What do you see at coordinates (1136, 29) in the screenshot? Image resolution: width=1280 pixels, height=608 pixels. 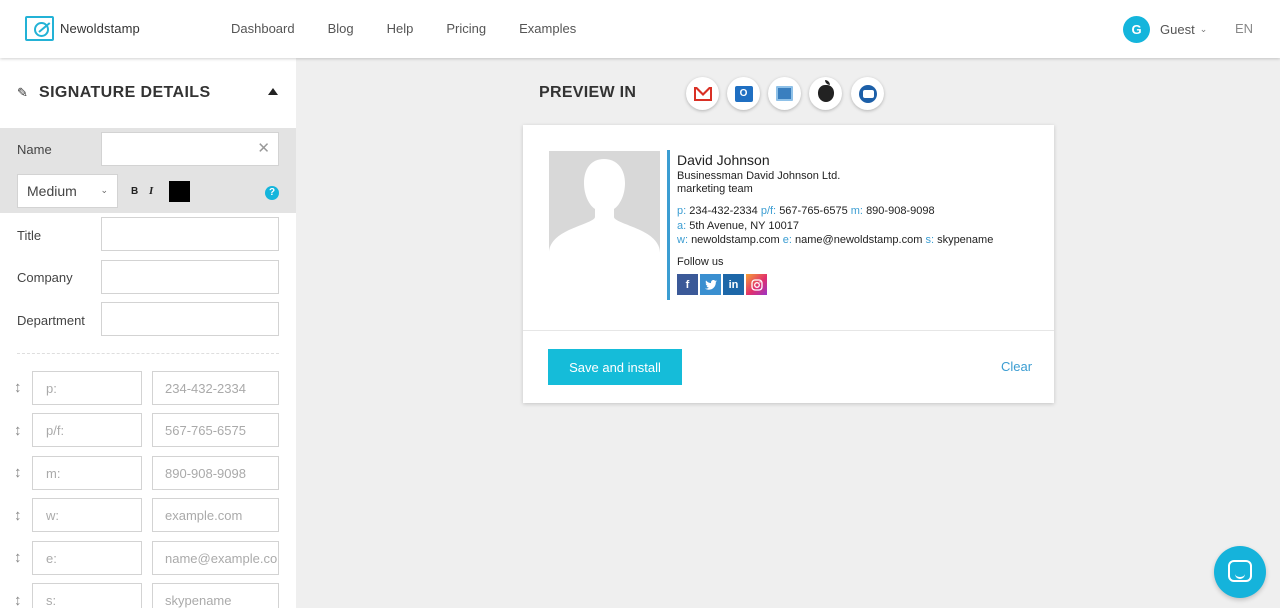 I see `avatar: G` at bounding box center [1136, 29].